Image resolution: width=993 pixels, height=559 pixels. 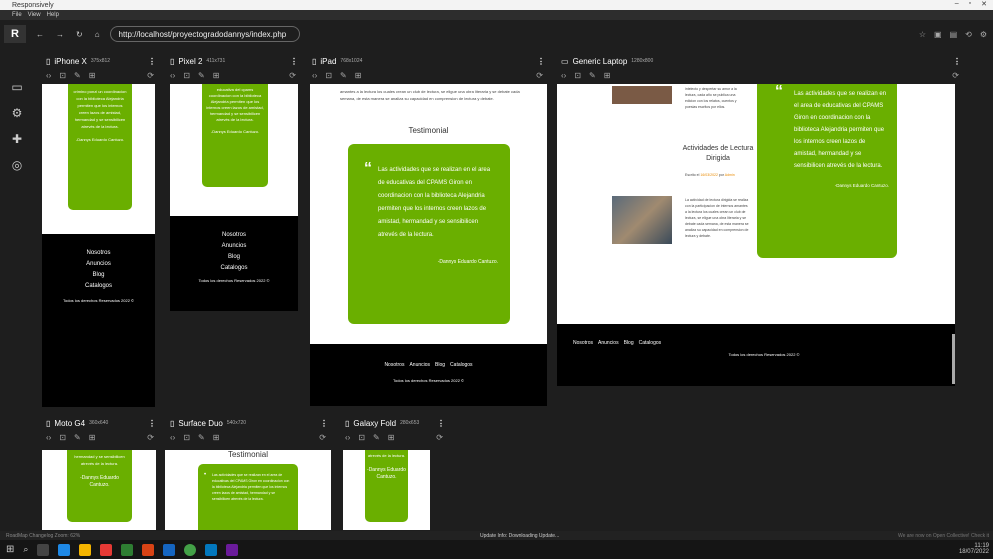 What do you see at coordinates (938, 34) in the screenshot?
I see `screenshot-icon: ▣` at bounding box center [938, 34].